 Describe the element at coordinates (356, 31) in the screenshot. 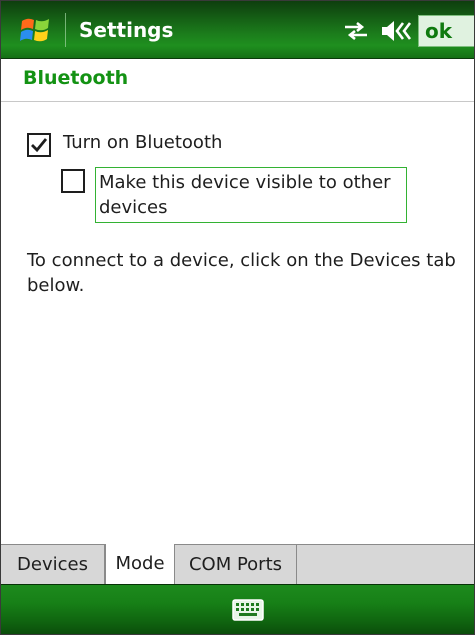

I see `connectivity-icon` at that location.